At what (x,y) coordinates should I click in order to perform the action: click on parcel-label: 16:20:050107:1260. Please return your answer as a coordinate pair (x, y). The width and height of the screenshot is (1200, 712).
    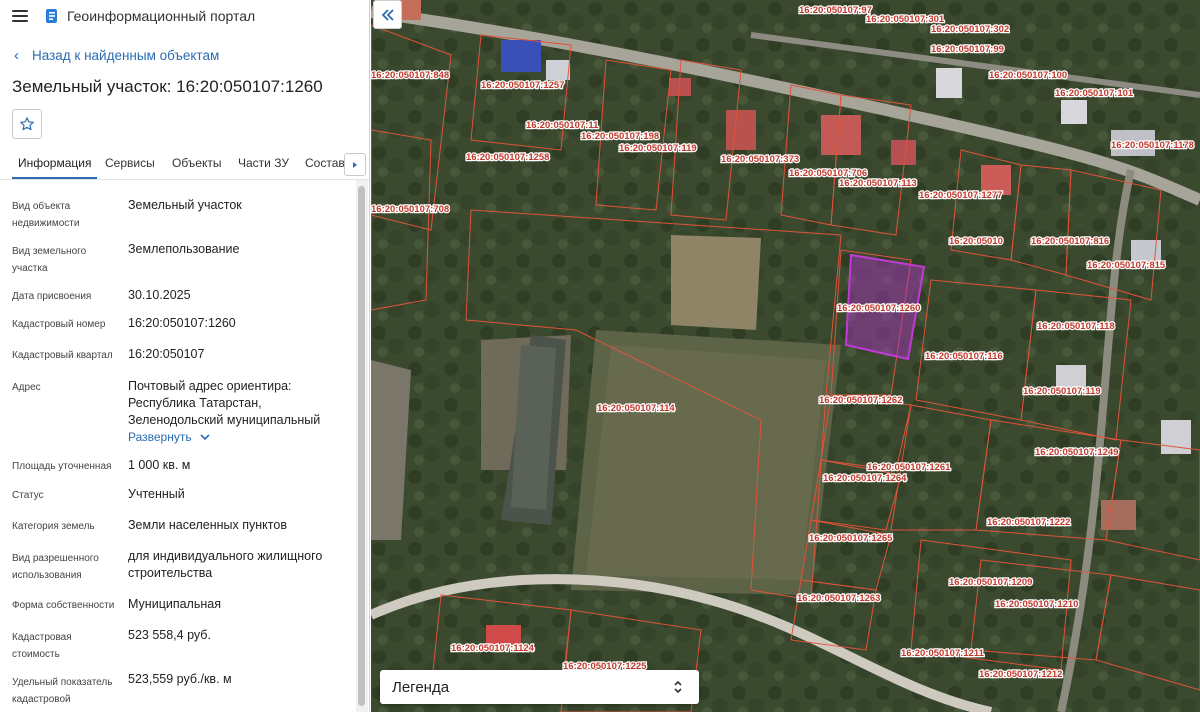
    Looking at the image, I should click on (878, 308).